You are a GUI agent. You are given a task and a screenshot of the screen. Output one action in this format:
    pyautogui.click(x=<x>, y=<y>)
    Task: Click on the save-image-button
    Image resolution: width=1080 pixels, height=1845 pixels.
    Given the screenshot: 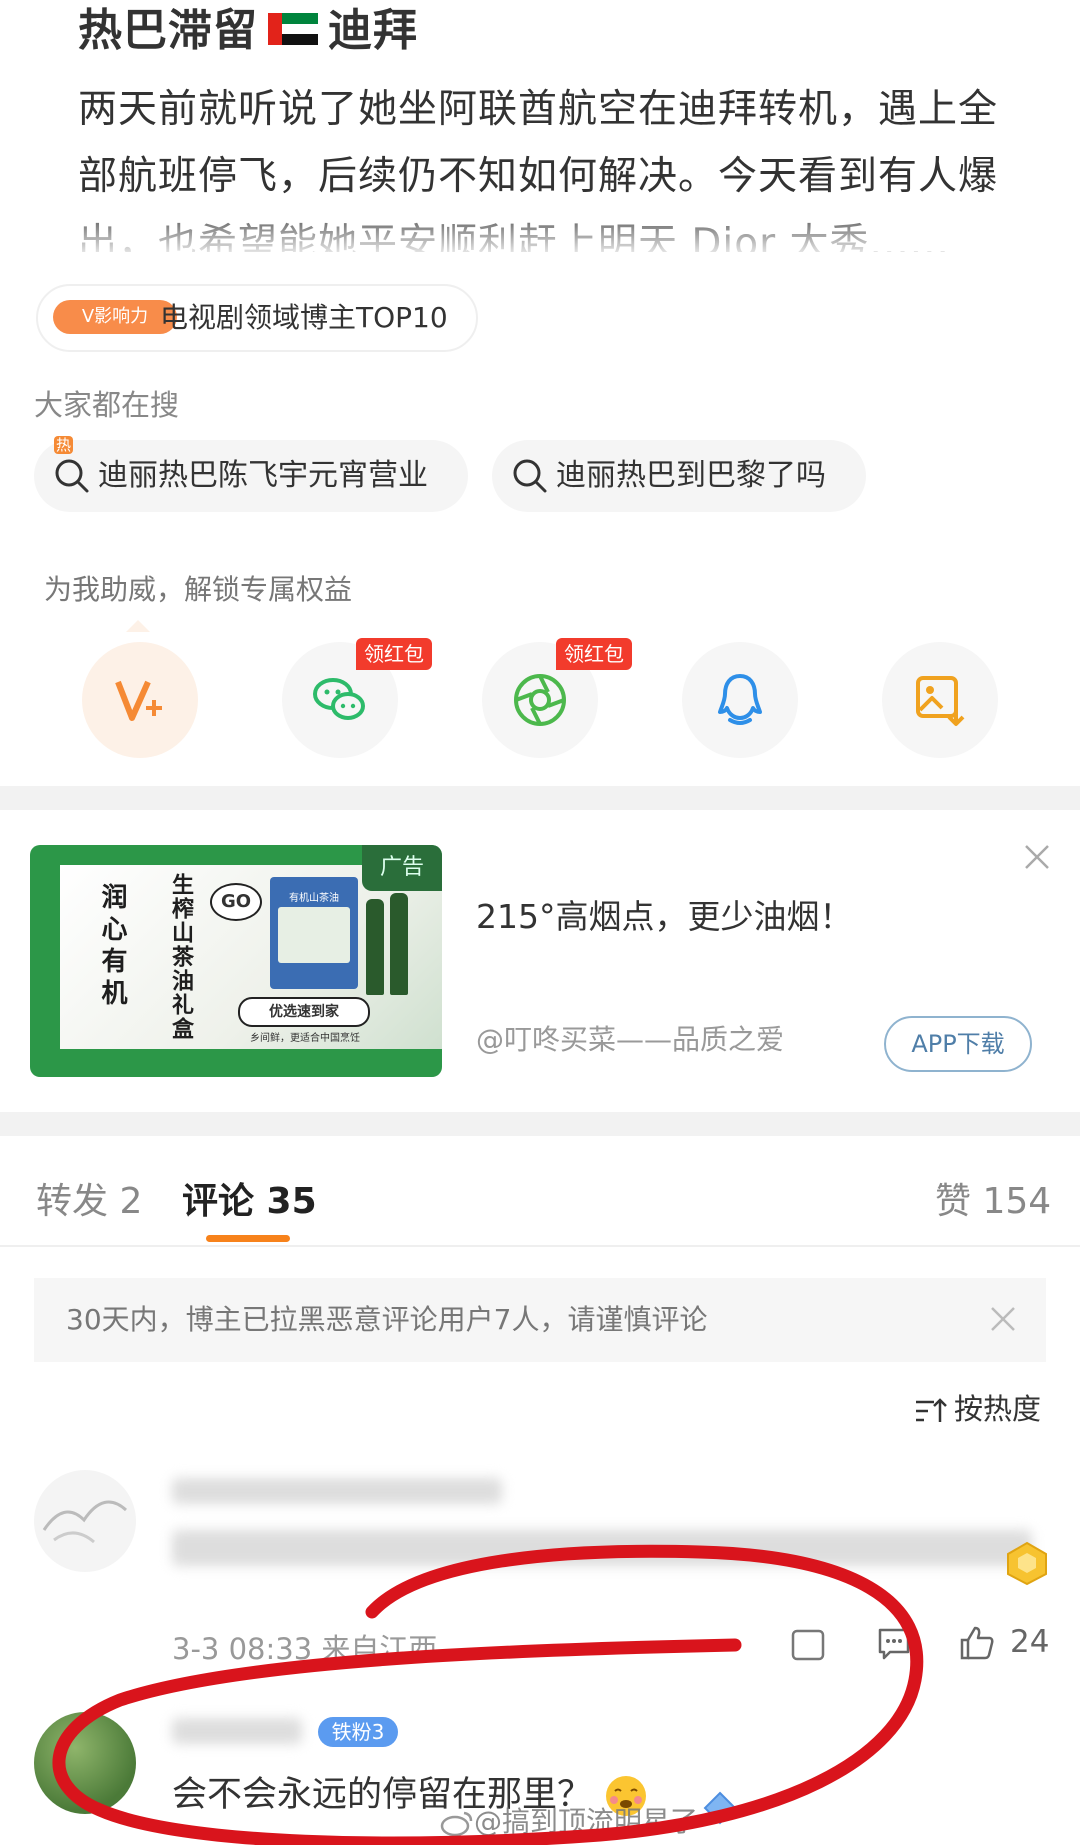 What is the action you would take?
    pyautogui.click(x=940, y=700)
    